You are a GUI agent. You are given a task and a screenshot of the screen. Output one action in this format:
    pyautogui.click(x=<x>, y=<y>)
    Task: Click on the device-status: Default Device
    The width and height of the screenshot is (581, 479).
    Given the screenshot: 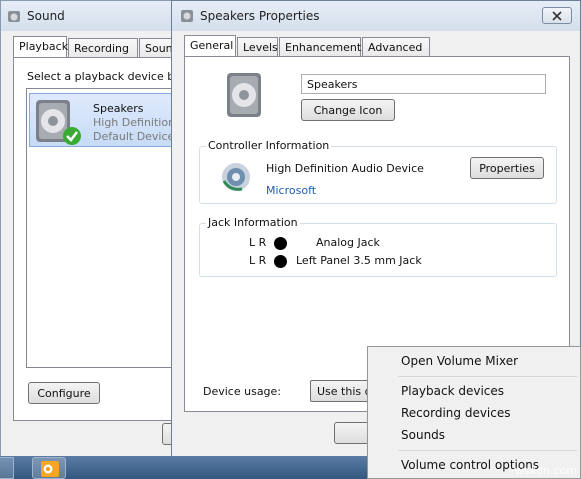 What is the action you would take?
    pyautogui.click(x=134, y=136)
    